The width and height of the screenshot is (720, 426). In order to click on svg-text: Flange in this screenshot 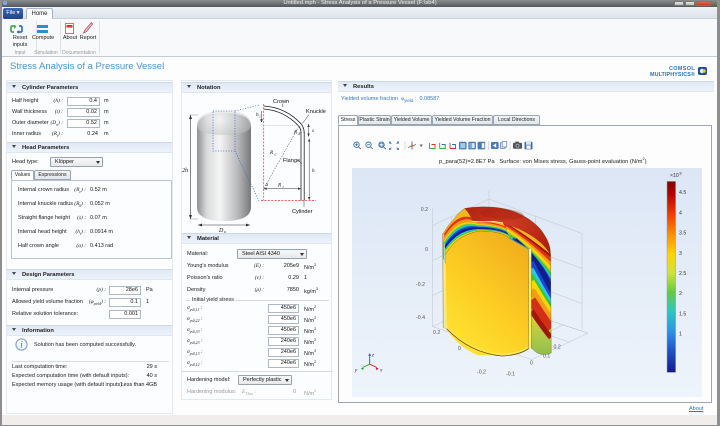, I will do `click(291, 161)`.